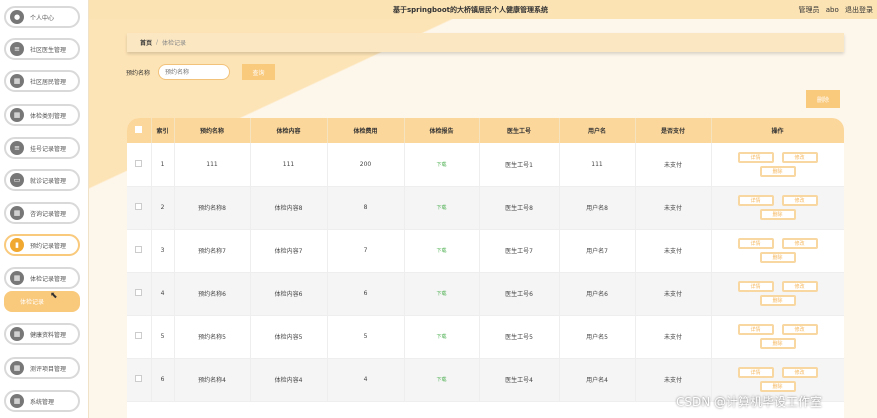 The width and height of the screenshot is (877, 418). What do you see at coordinates (485, 251) in the screenshot?
I see `table-row: 3 预约名称7 体检内容7 7 下载 医生工号7 用户名7 未支付 详情 修改 删除` at bounding box center [485, 251].